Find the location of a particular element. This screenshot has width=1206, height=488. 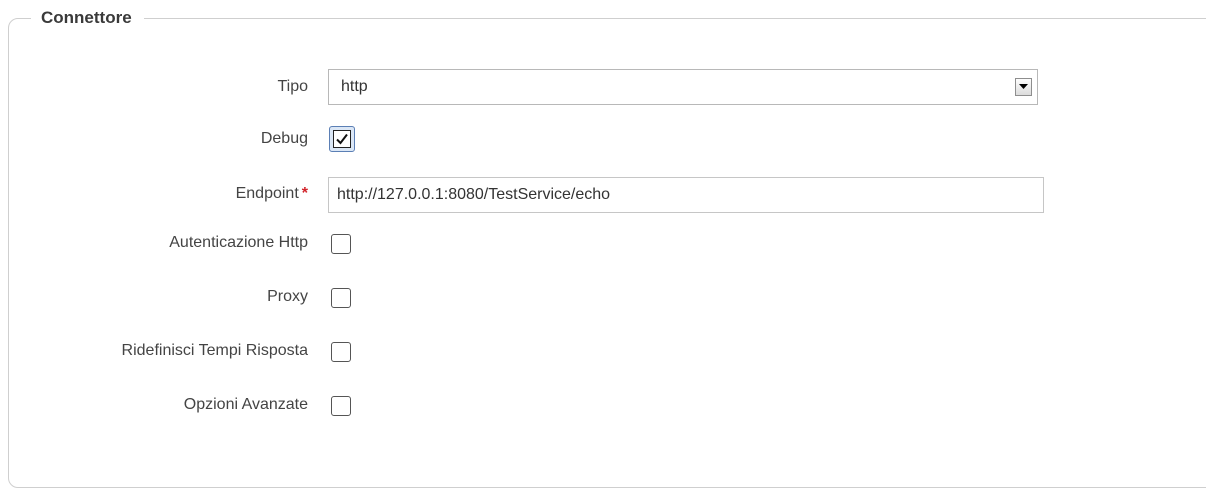

debug-checkbox is located at coordinates (342, 139).